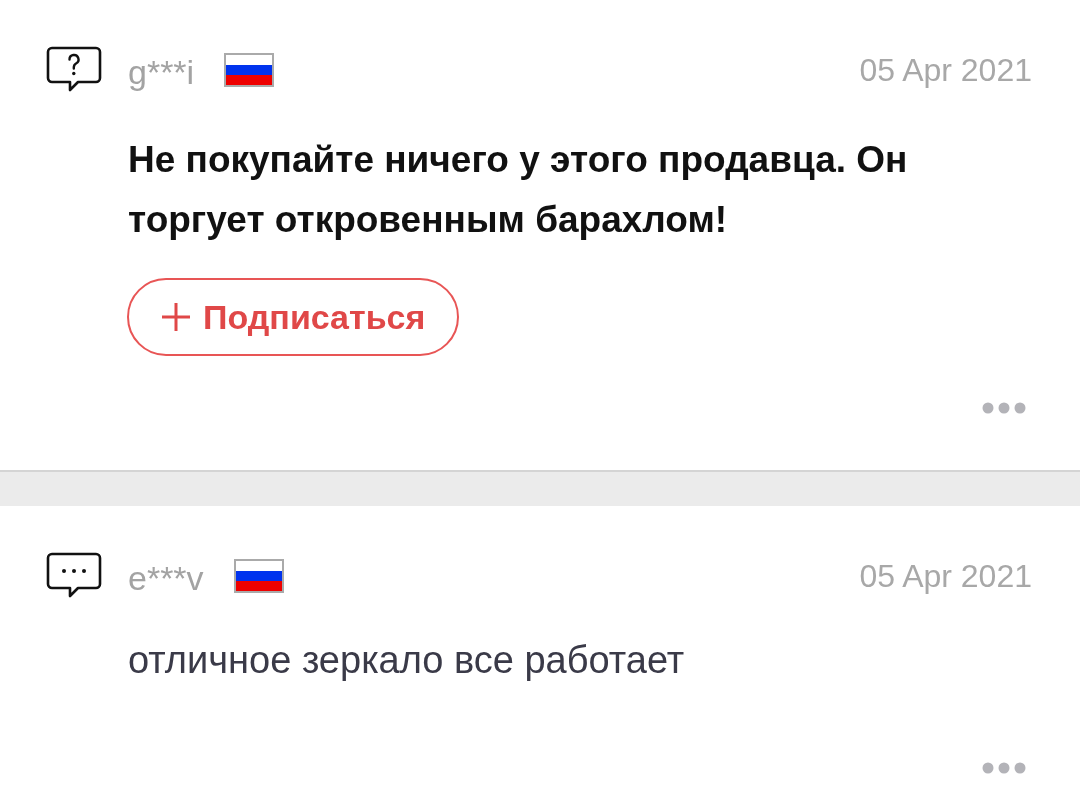  I want to click on user-name: g***i, so click(161, 72).